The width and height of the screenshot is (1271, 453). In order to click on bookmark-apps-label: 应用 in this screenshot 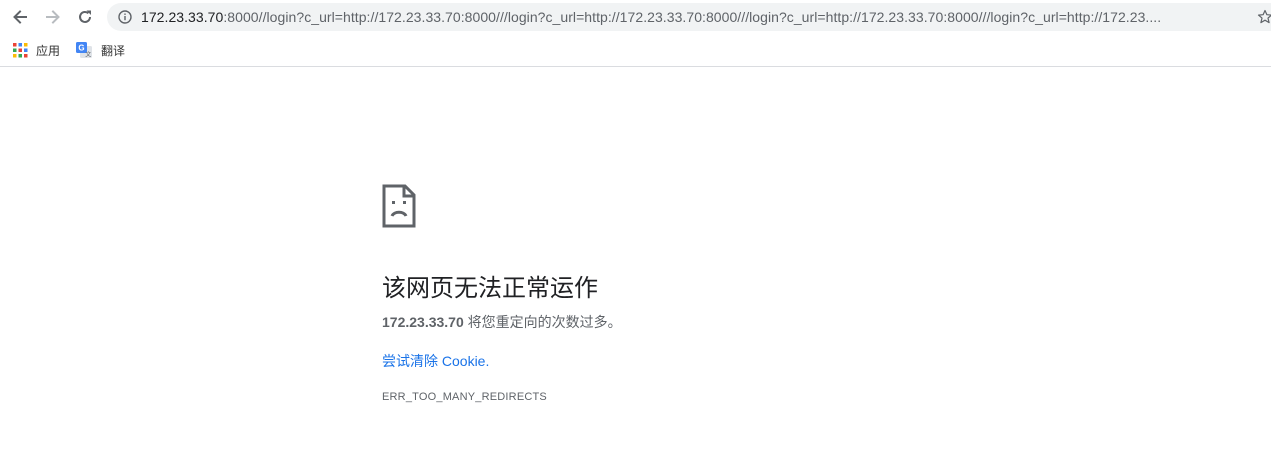, I will do `click(48, 50)`.